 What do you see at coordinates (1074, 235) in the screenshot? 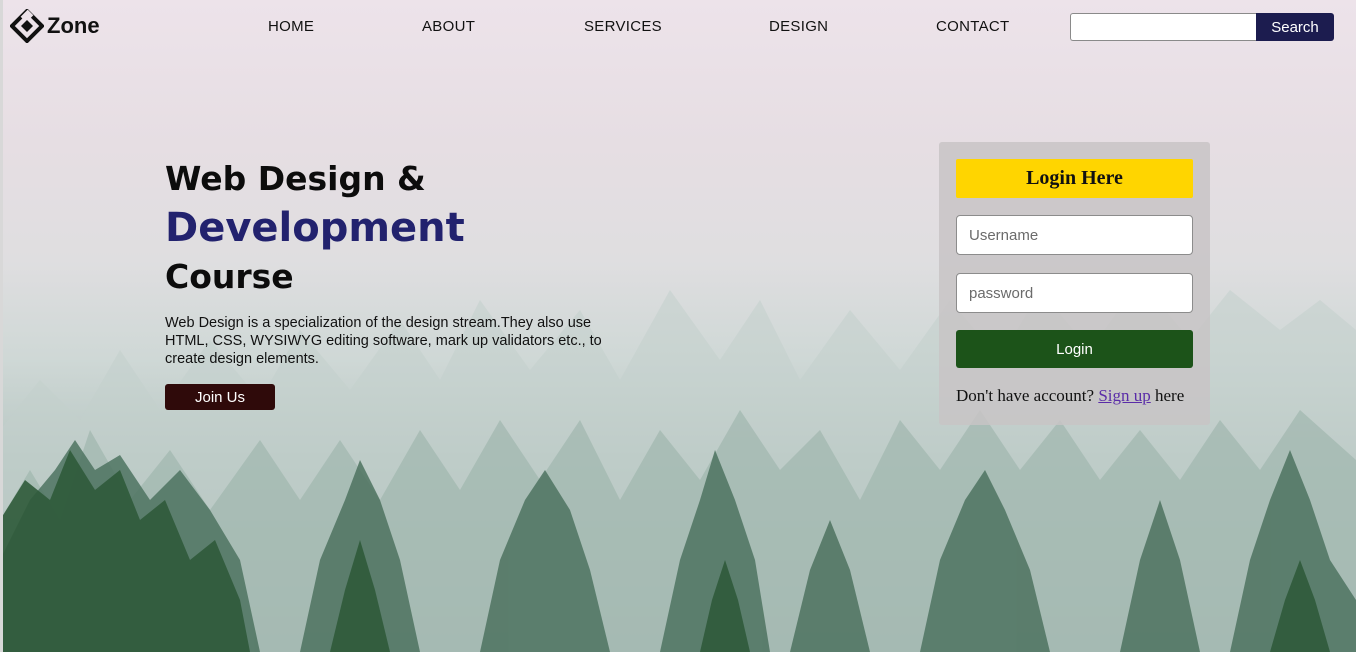
I see `username-field` at bounding box center [1074, 235].